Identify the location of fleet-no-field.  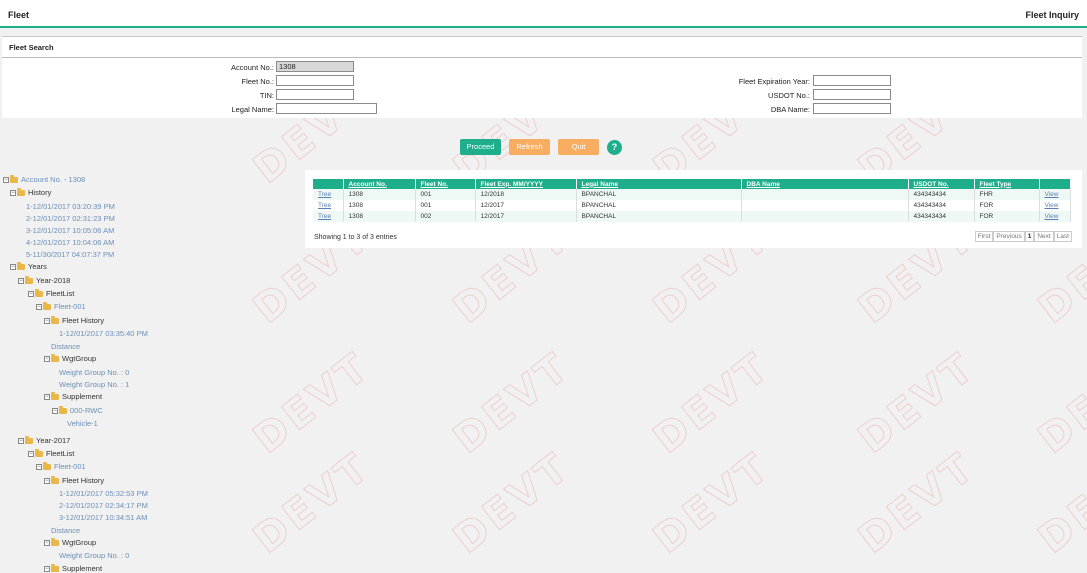
(315, 80).